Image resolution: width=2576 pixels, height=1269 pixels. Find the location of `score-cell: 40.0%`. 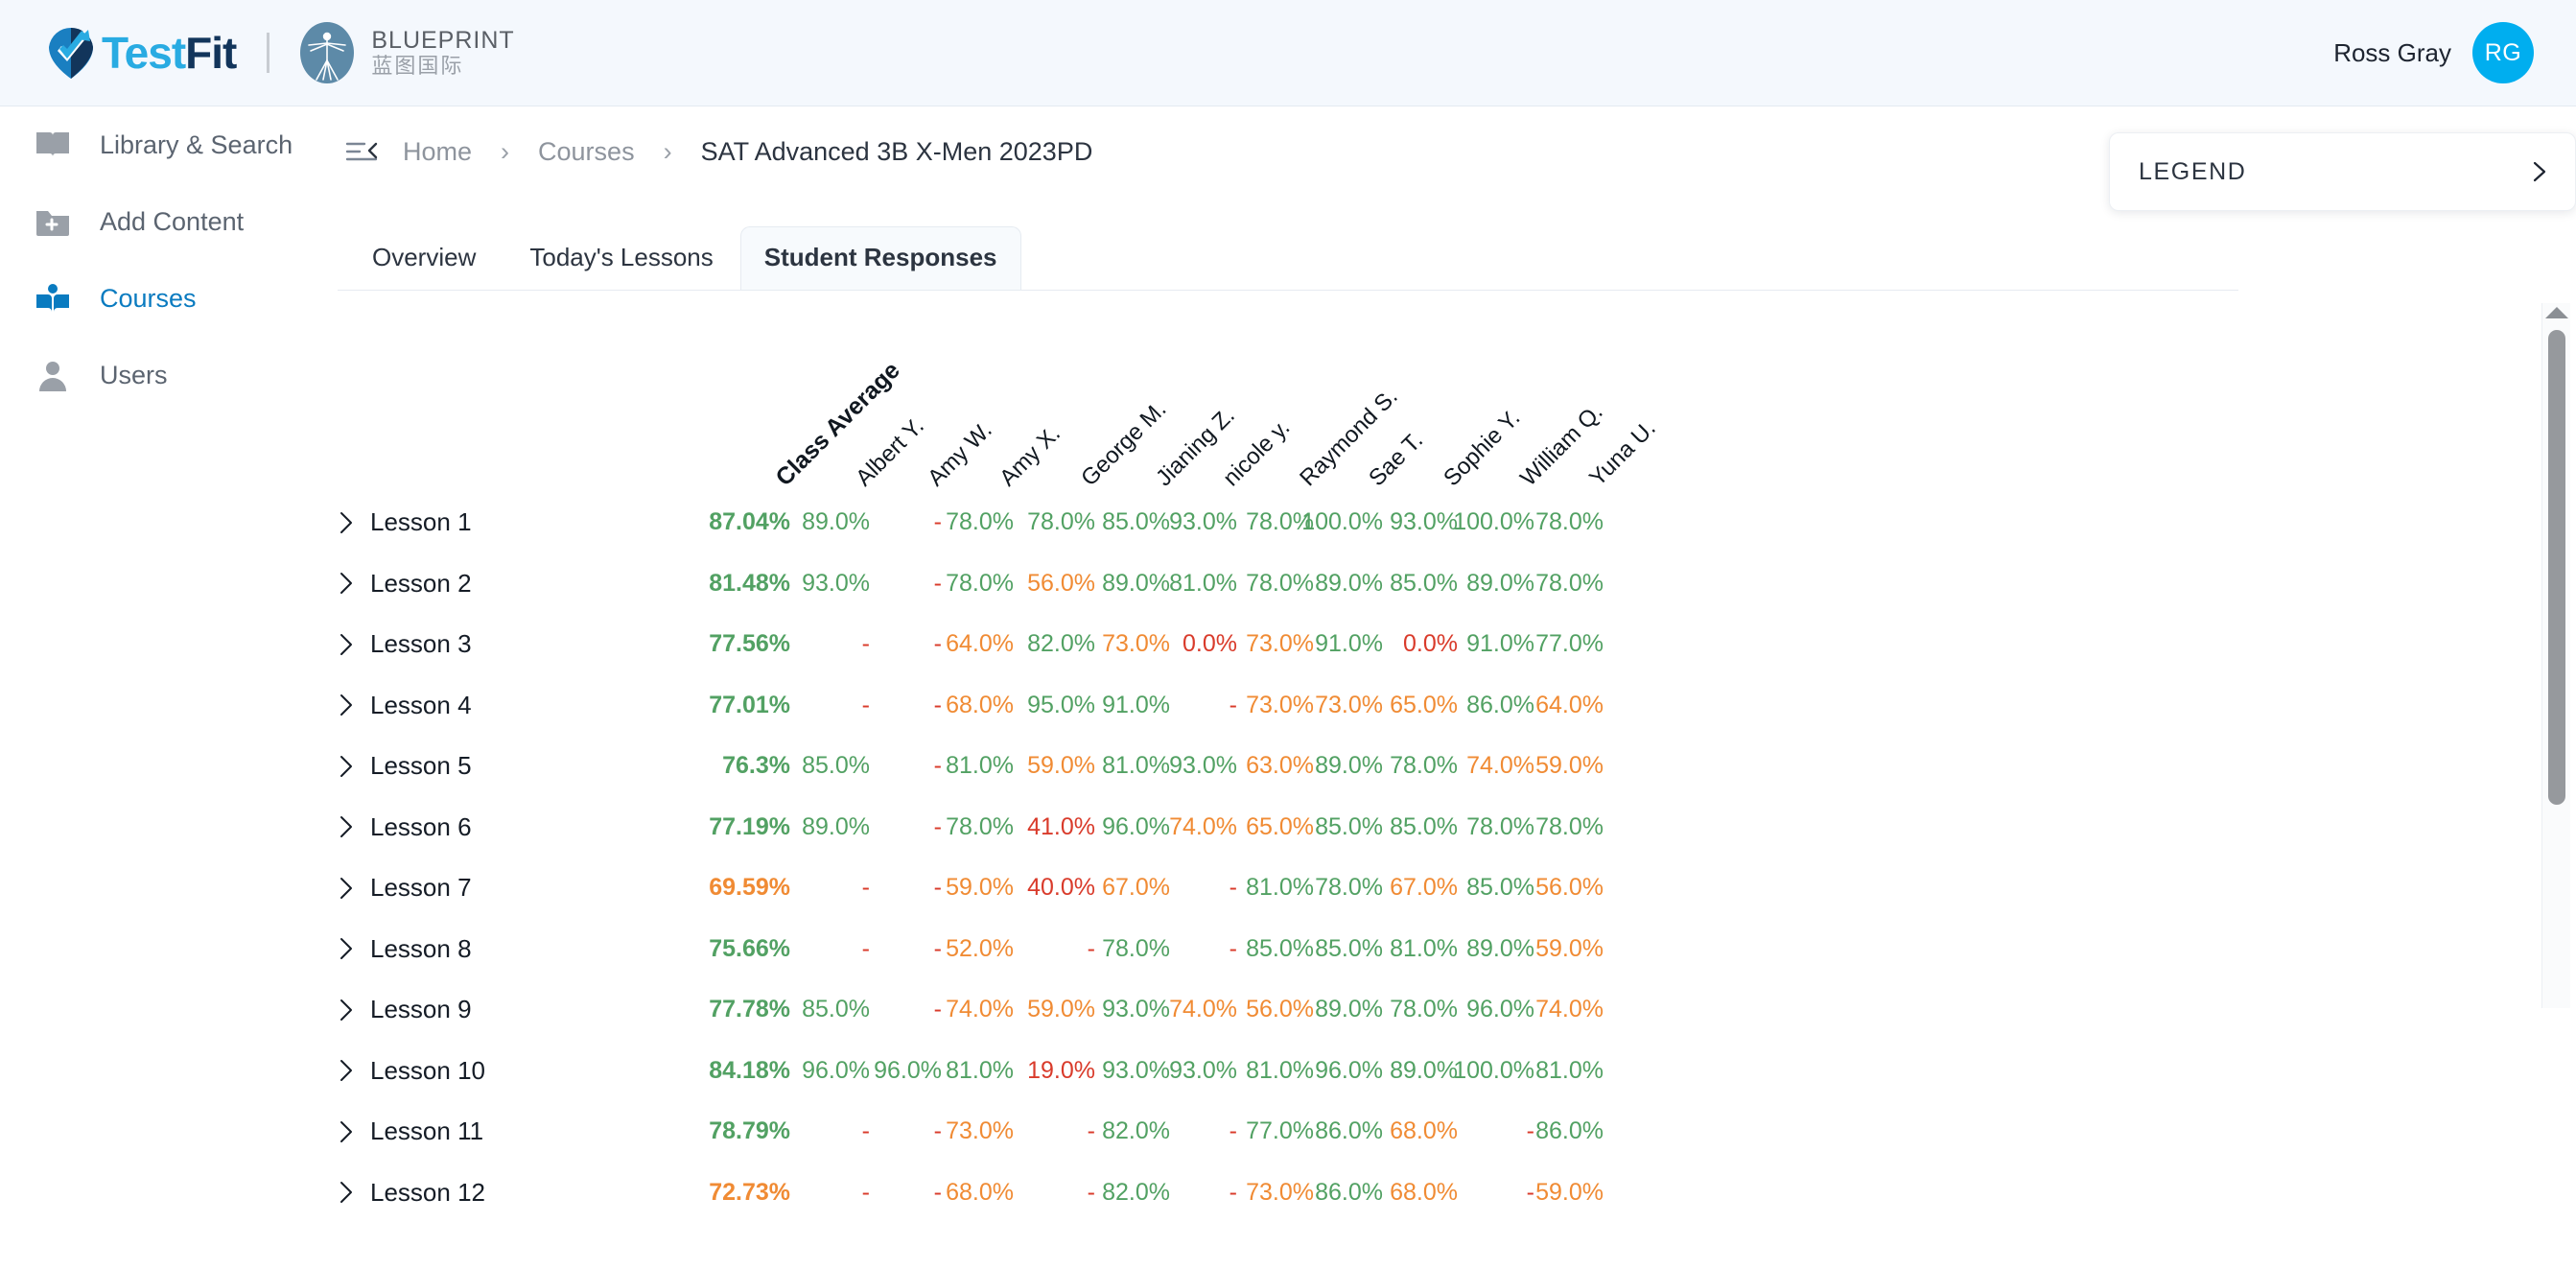

score-cell: 40.0% is located at coordinates (1052, 888).